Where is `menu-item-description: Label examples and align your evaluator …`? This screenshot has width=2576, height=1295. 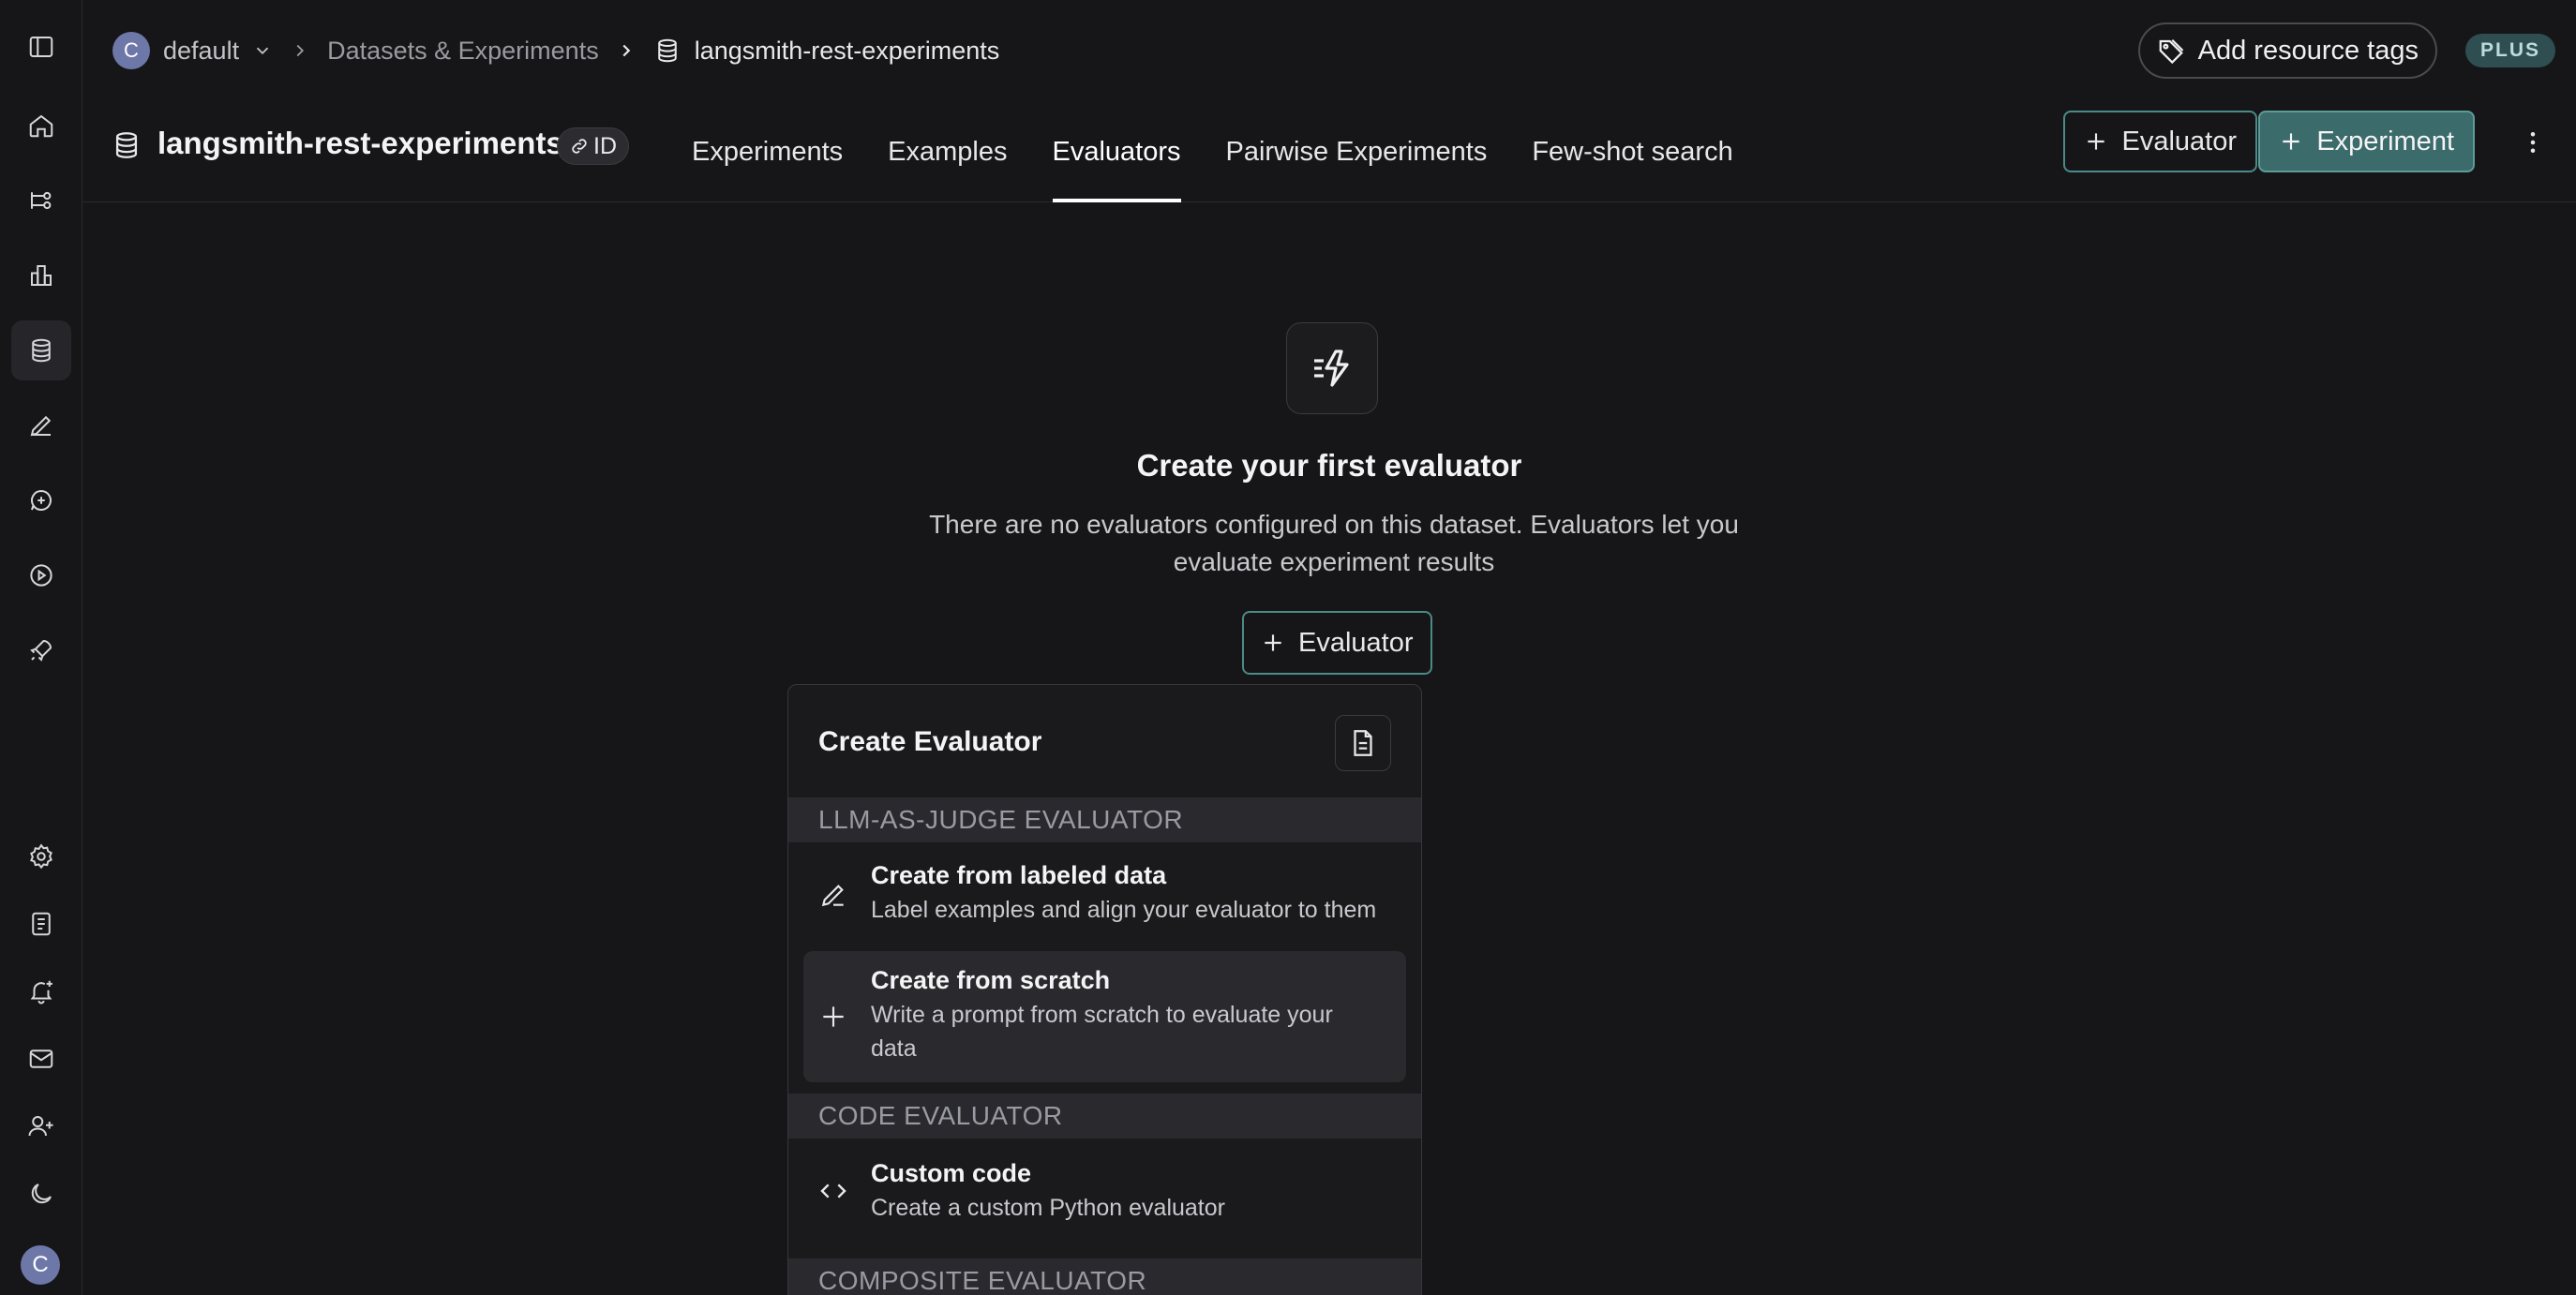
menu-item-description: Label examples and align your evaluator … is located at coordinates (1124, 910).